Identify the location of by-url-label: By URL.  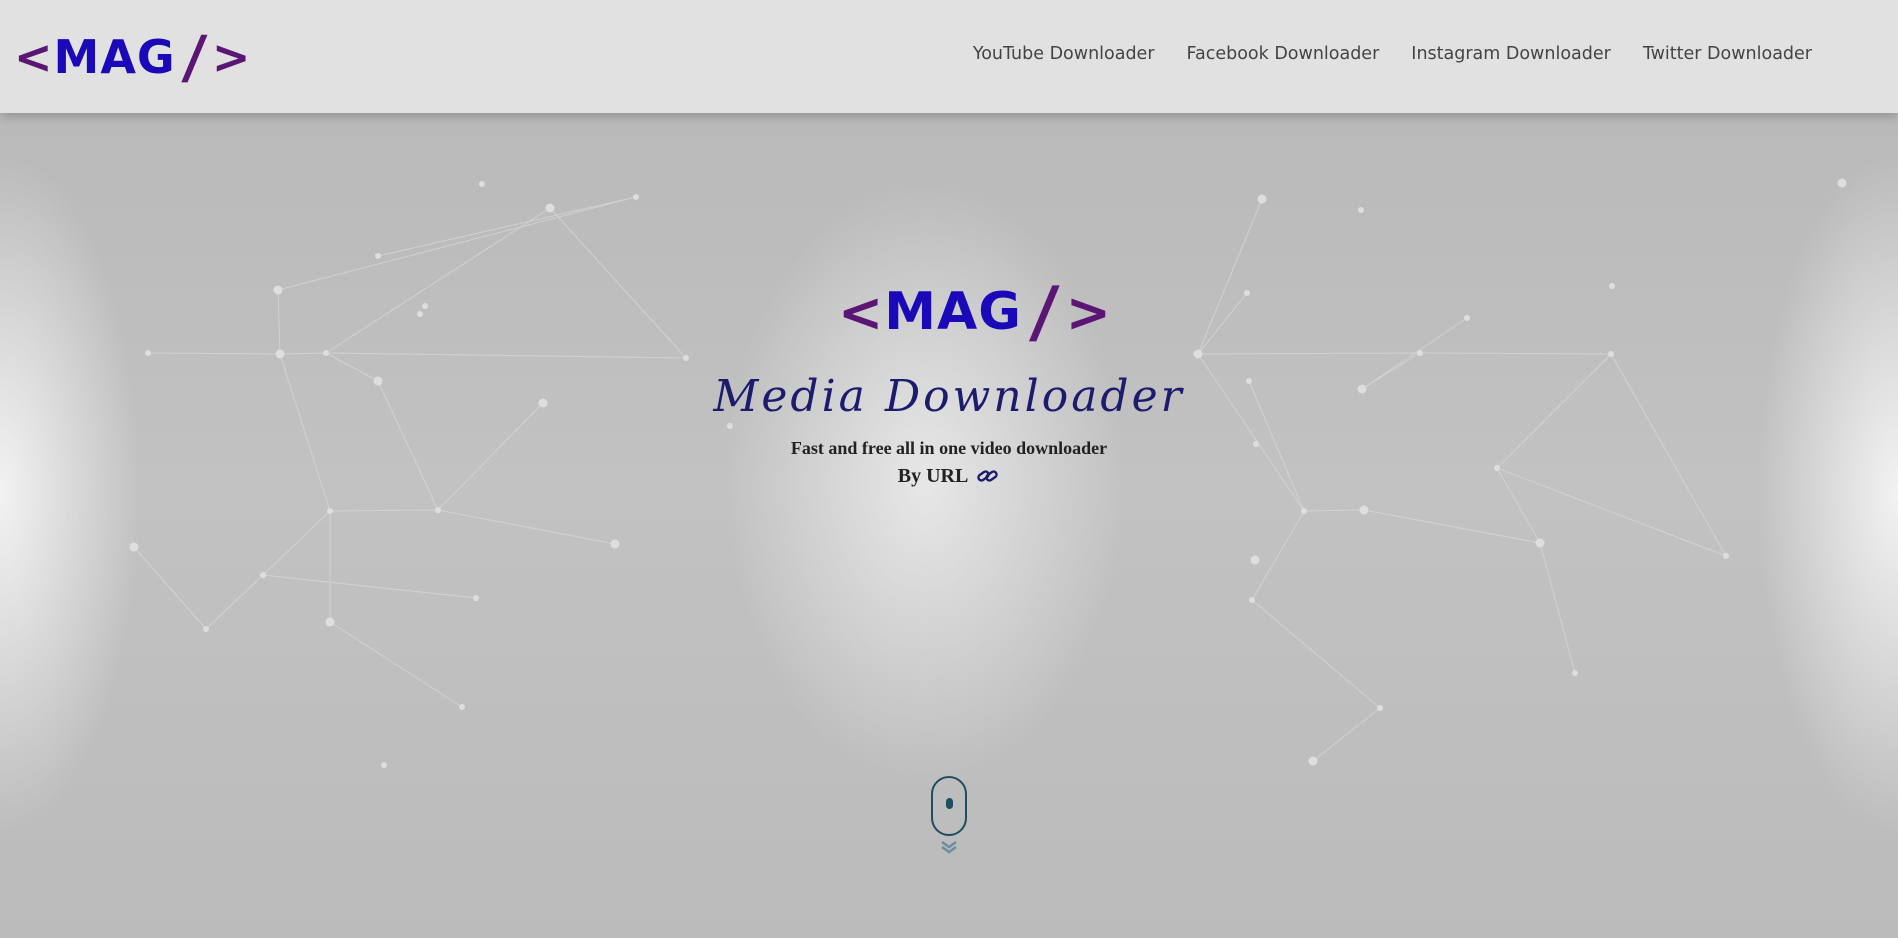
(932, 476).